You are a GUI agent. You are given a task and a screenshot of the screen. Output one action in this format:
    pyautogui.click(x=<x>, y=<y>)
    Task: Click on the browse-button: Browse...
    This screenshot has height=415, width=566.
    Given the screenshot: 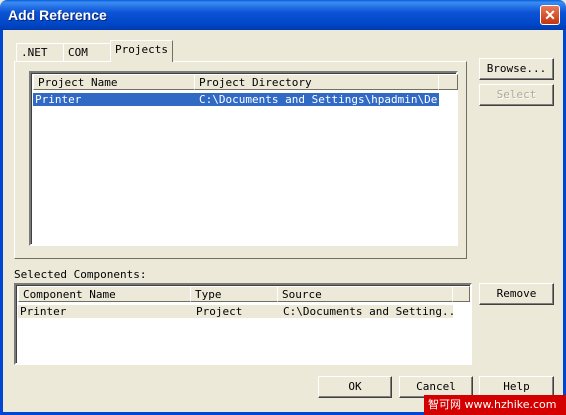 What is the action you would take?
    pyautogui.click(x=516, y=69)
    